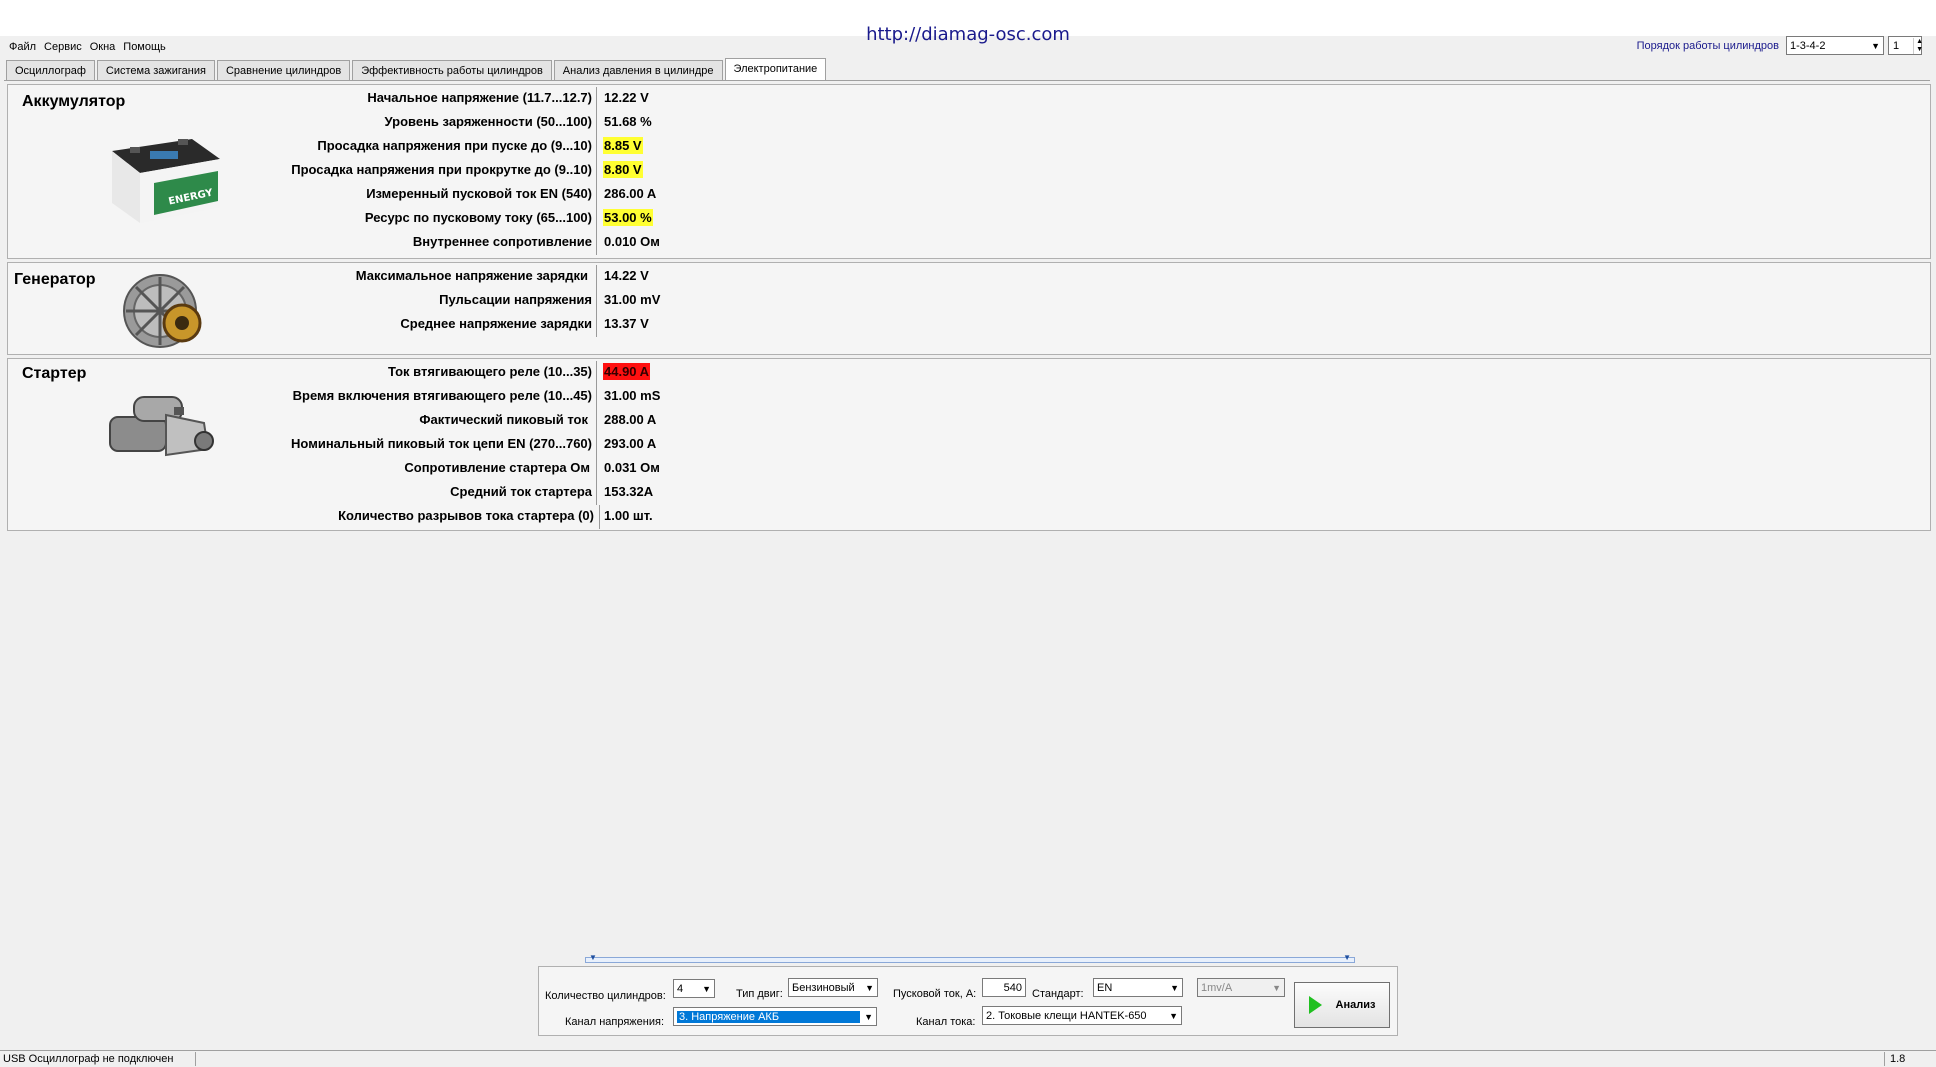 The width and height of the screenshot is (1936, 1067). Describe the element at coordinates (680, 988) in the screenshot. I see `cyl-count-value: 4` at that location.